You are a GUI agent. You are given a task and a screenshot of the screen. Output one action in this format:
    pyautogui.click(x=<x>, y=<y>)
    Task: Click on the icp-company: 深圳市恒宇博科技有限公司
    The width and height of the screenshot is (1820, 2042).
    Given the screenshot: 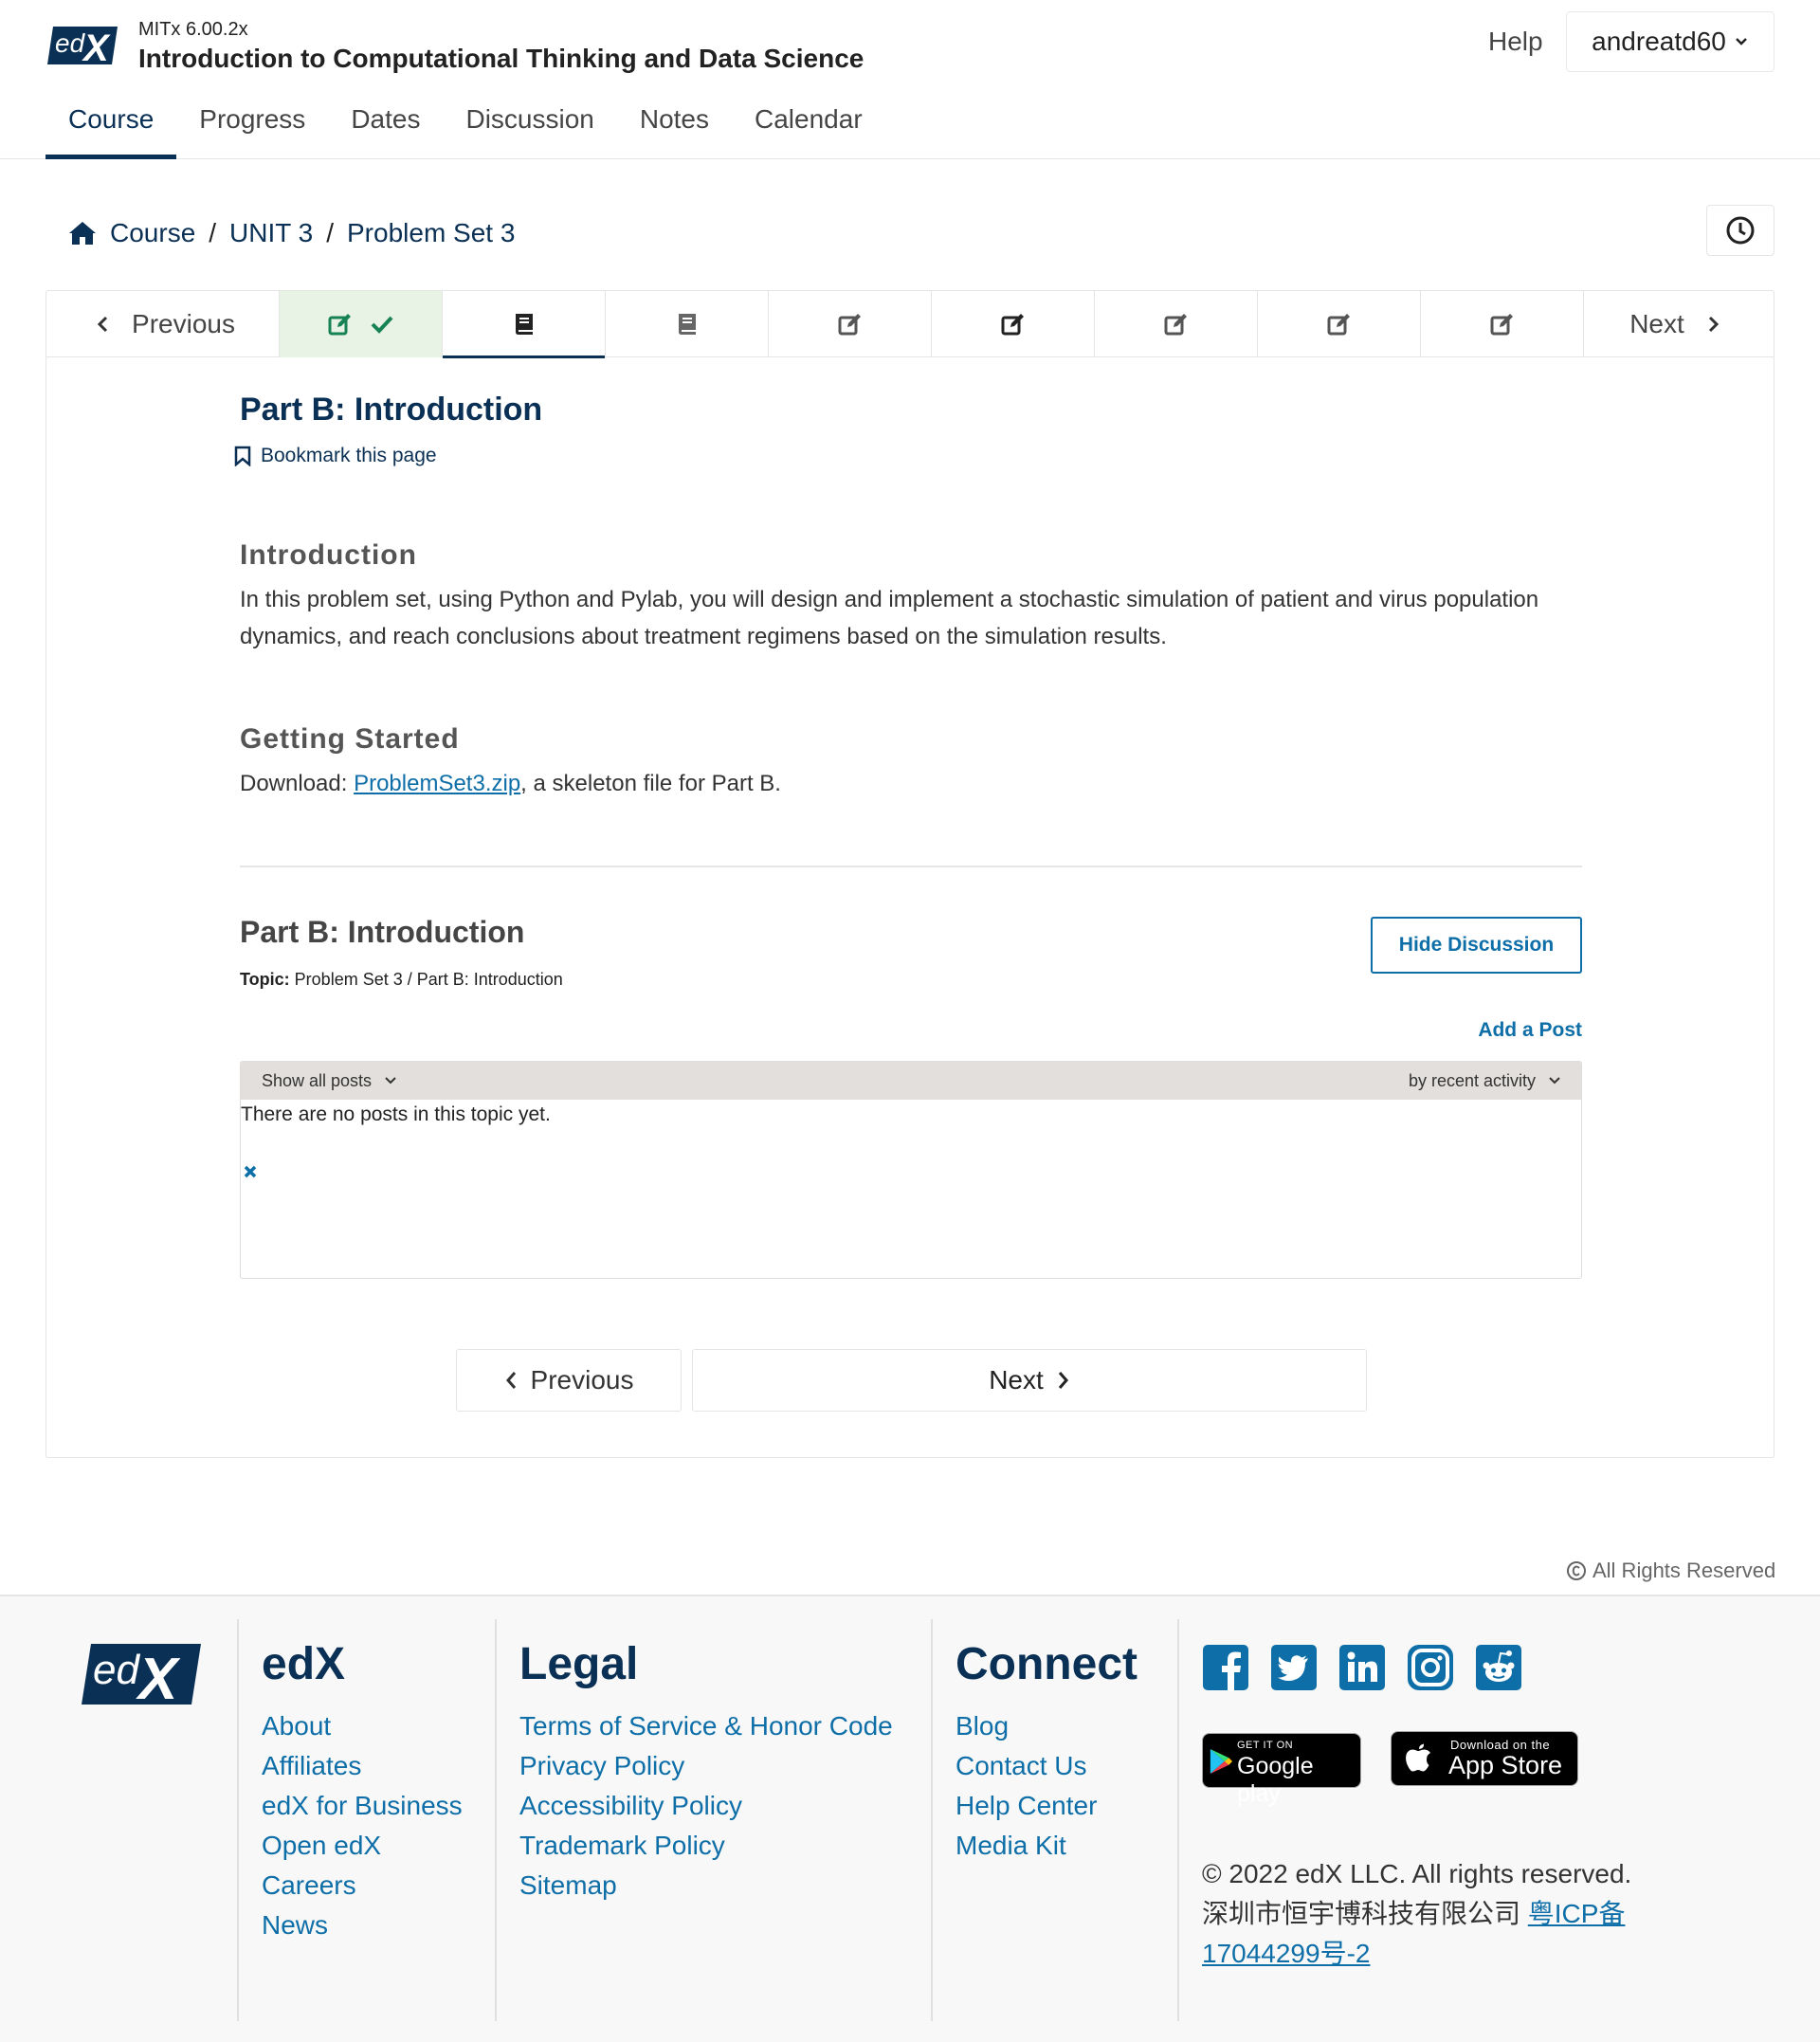 What is the action you would take?
    pyautogui.click(x=1365, y=1913)
    